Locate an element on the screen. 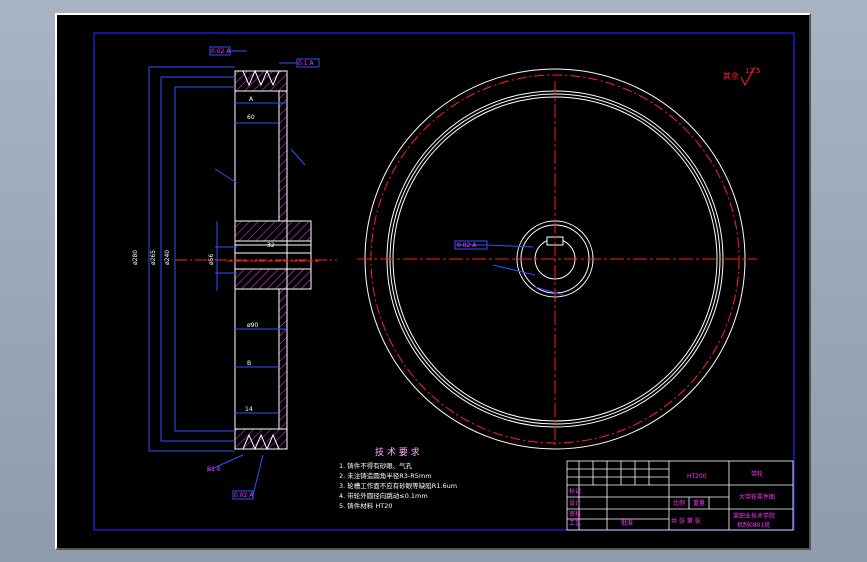 The image size is (867, 562). tb-scale: 比例 is located at coordinates (679, 503).